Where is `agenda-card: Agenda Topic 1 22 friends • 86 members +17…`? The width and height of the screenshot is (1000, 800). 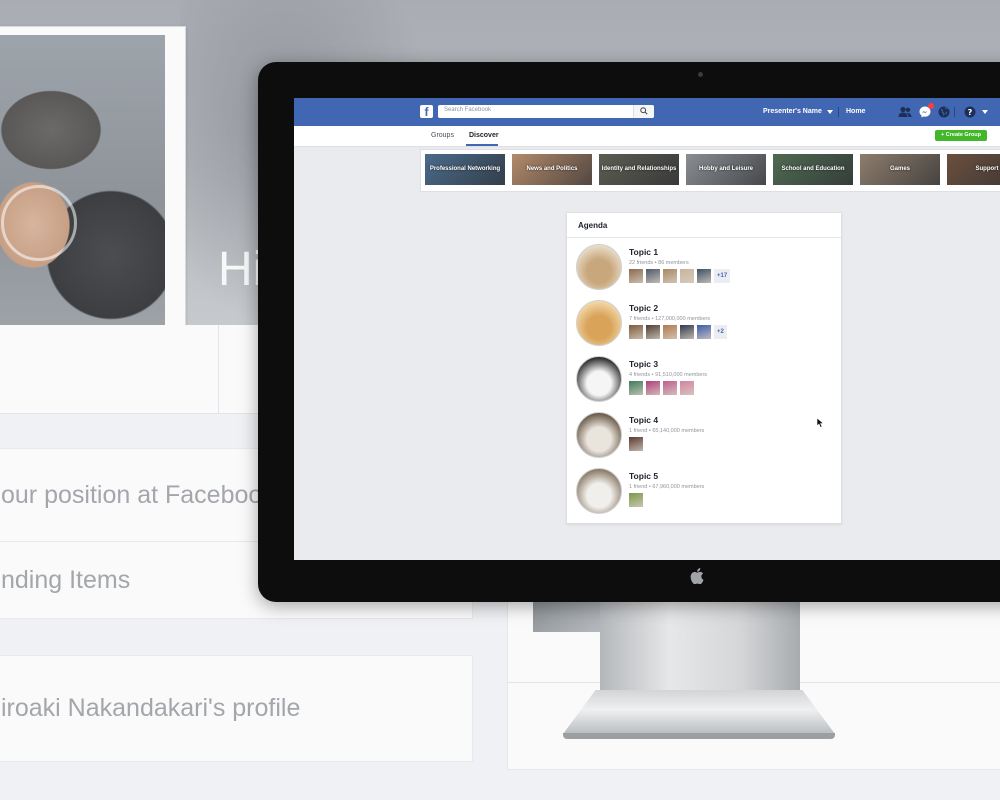 agenda-card: Agenda Topic 1 22 friends • 86 members +17… is located at coordinates (704, 368).